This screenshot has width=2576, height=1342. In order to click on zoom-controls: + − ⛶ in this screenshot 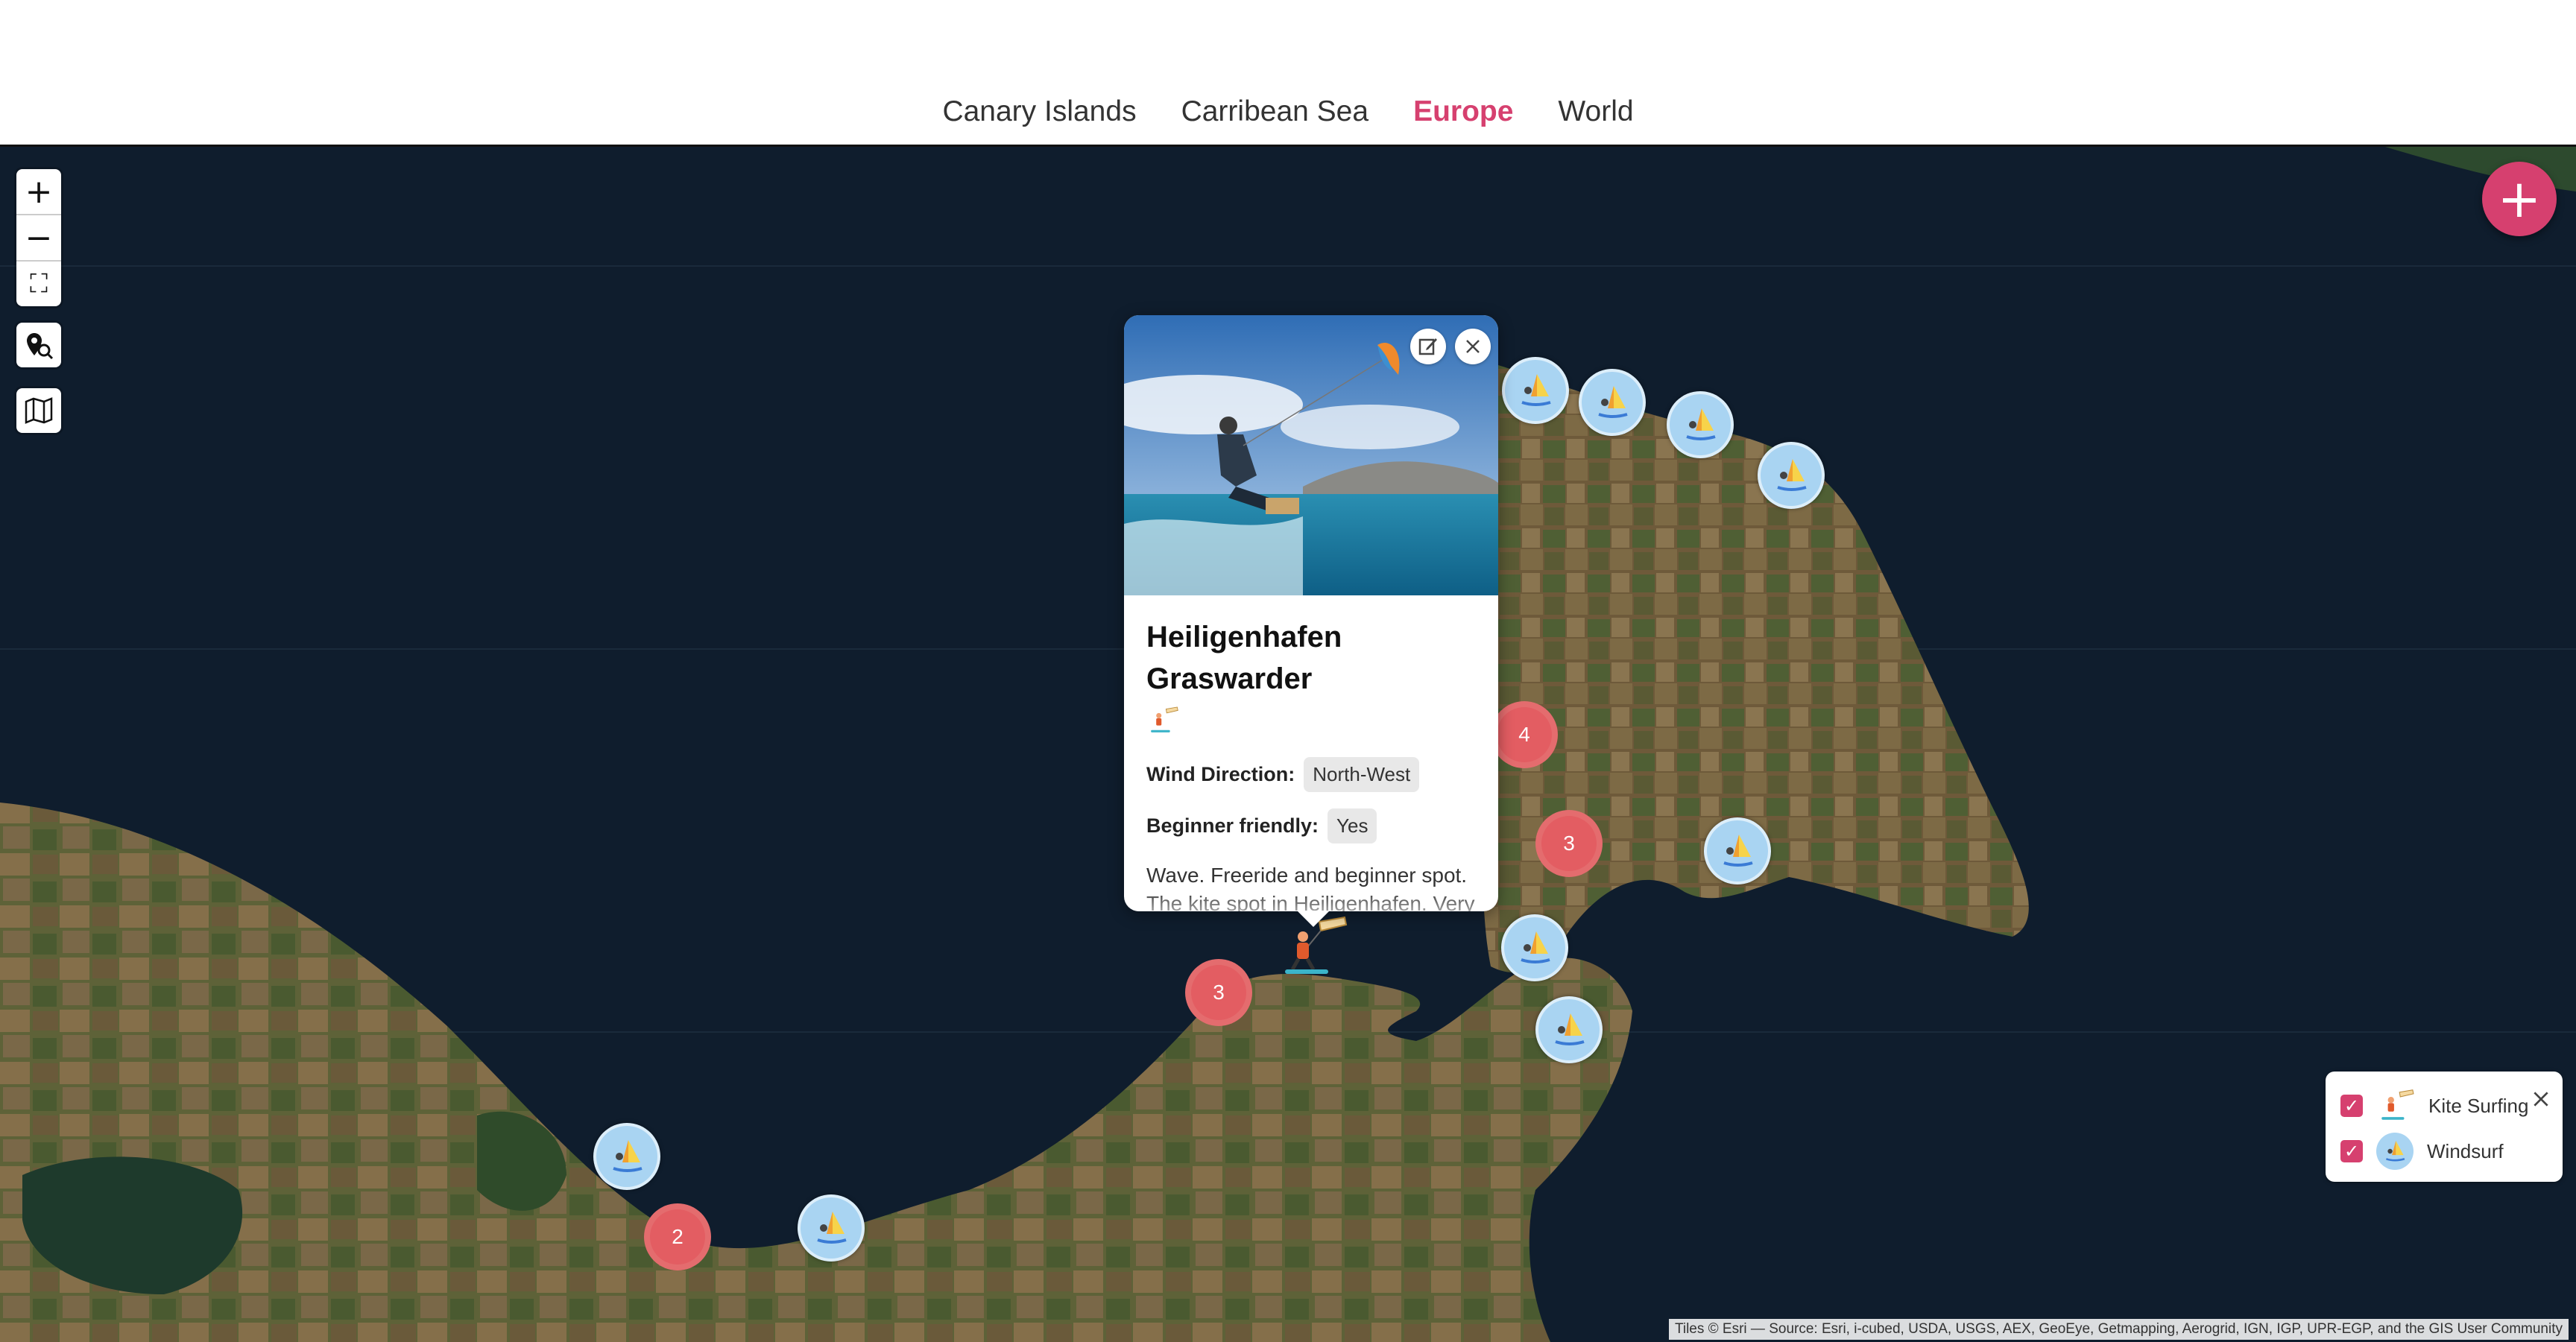, I will do `click(38, 237)`.